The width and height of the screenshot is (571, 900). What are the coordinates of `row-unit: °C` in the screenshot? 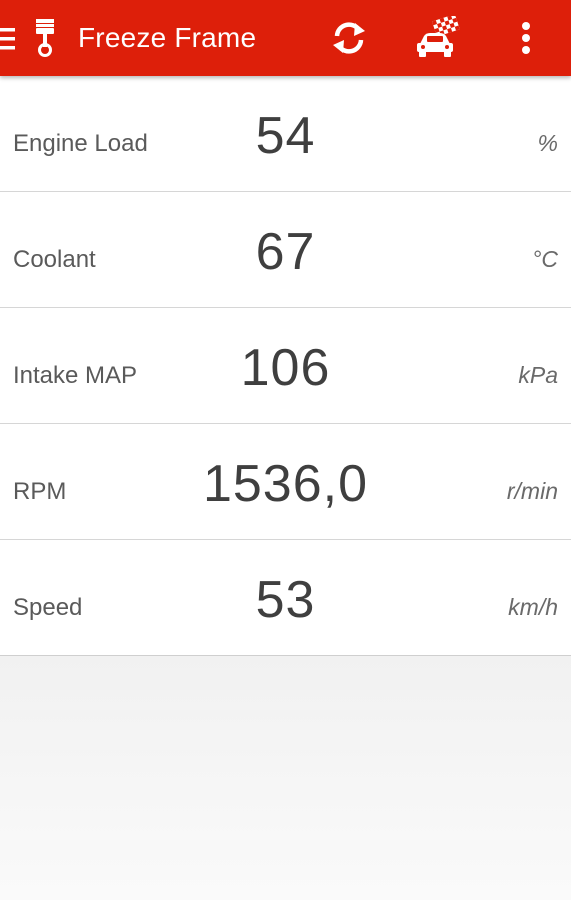 It's located at (545, 259).